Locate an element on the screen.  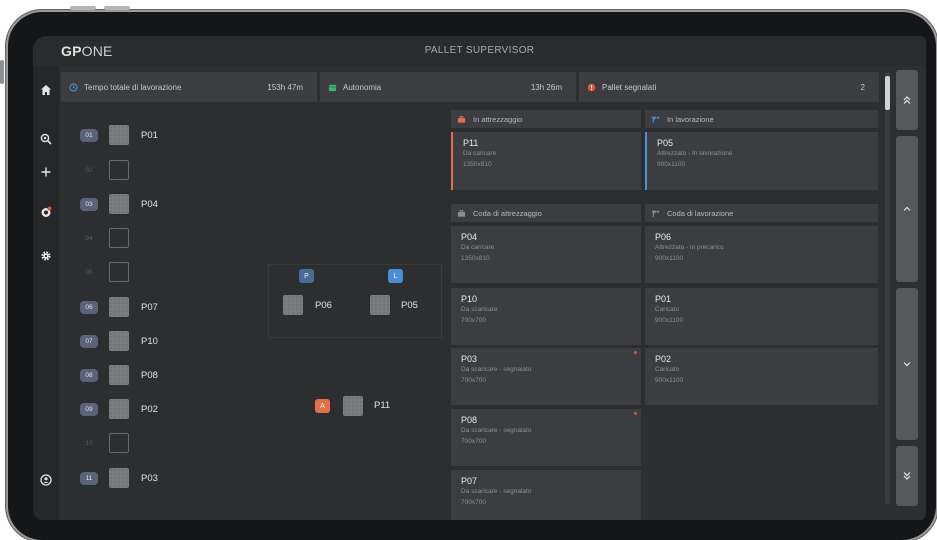
pallet-card: P05 Attrezzato - In lavorazione 900x1100 is located at coordinates (761, 161).